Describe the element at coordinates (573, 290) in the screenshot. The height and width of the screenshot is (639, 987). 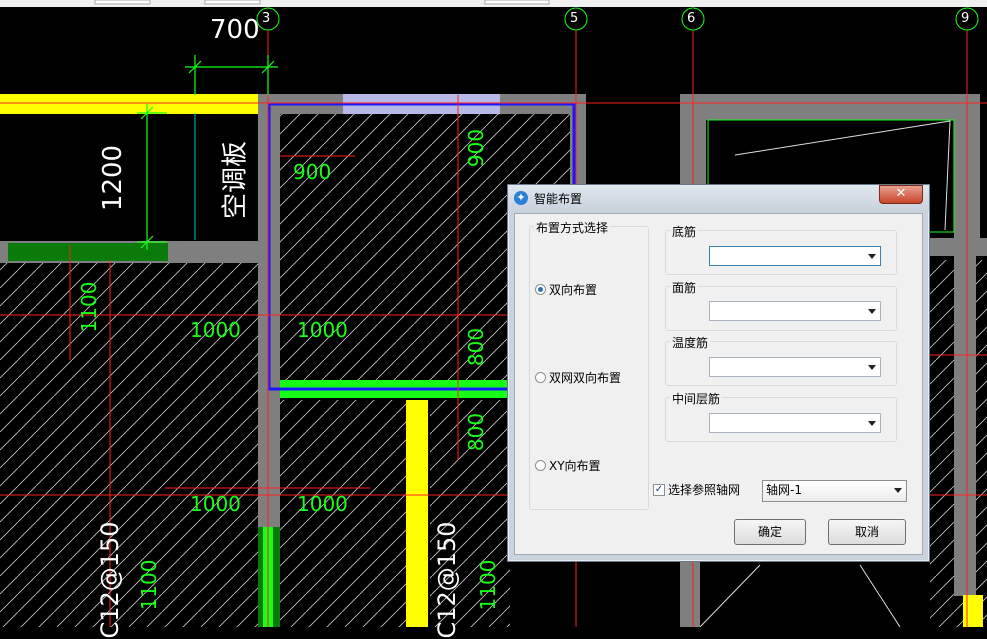
I see `radio-label: 双向布置` at that location.